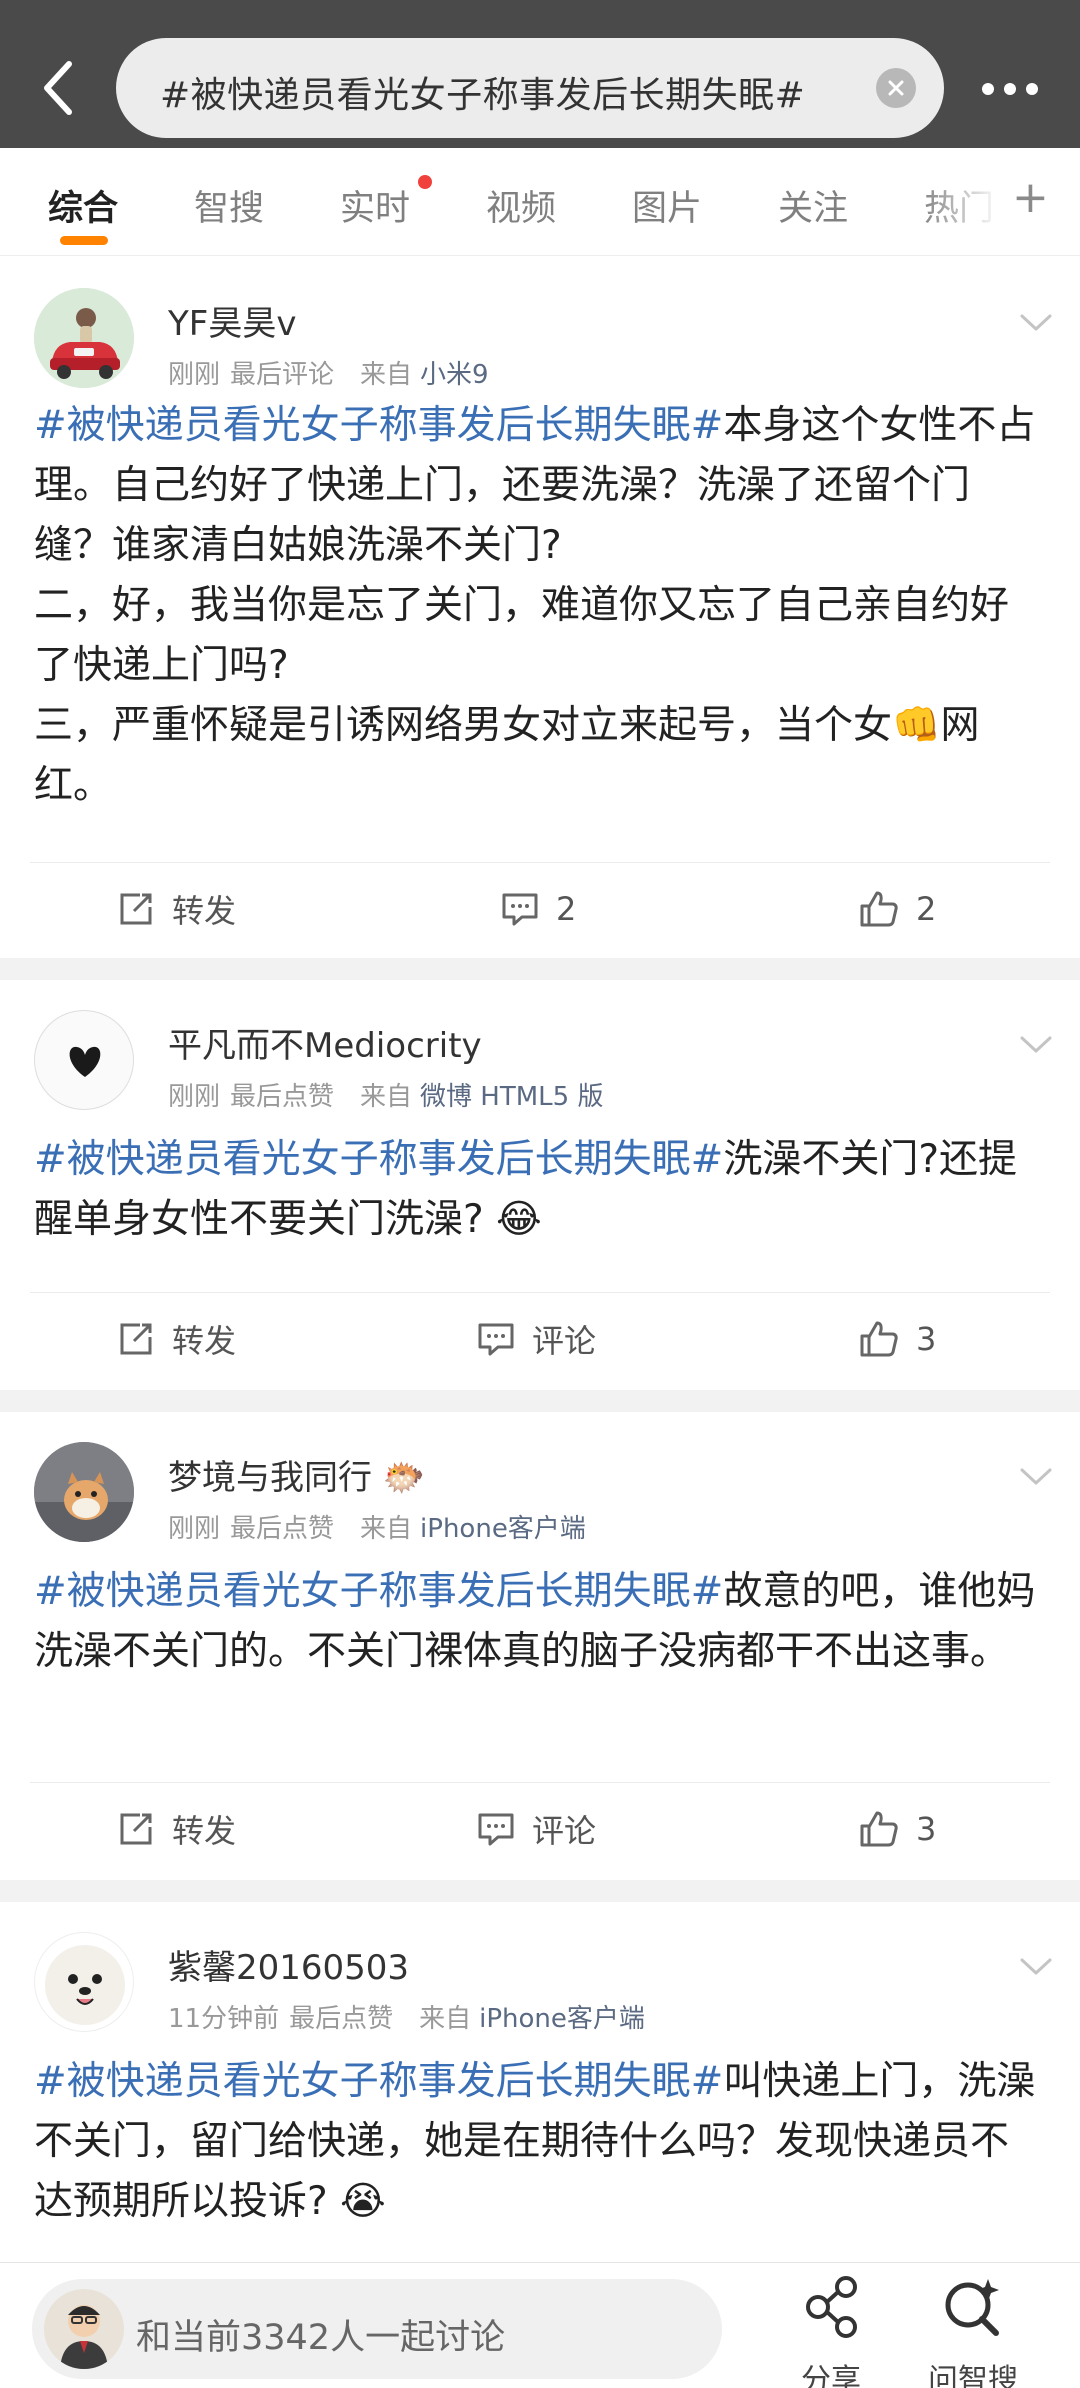  What do you see at coordinates (321, 2338) in the screenshot?
I see `discuss-placeholder: 和当前3342人一起讨论` at bounding box center [321, 2338].